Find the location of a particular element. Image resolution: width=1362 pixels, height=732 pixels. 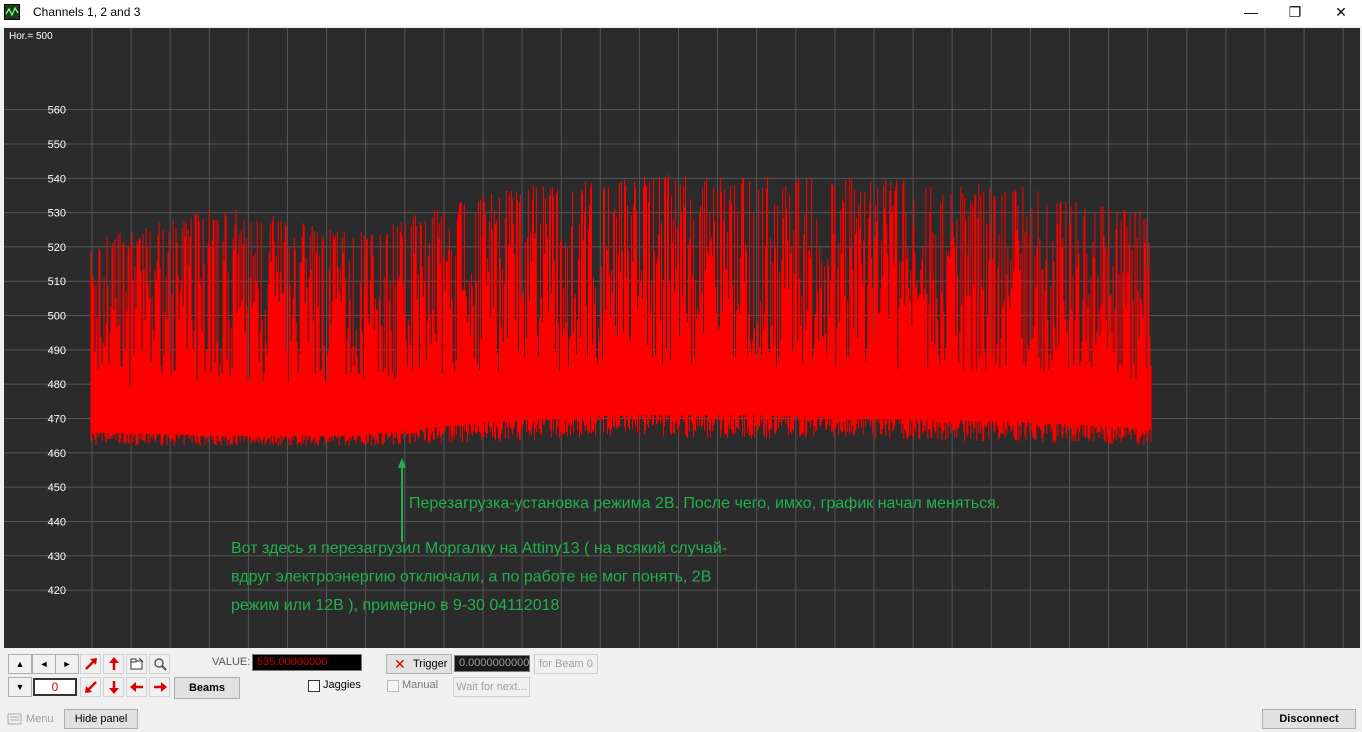

y-tick-label: 470 is located at coordinates (57, 420).